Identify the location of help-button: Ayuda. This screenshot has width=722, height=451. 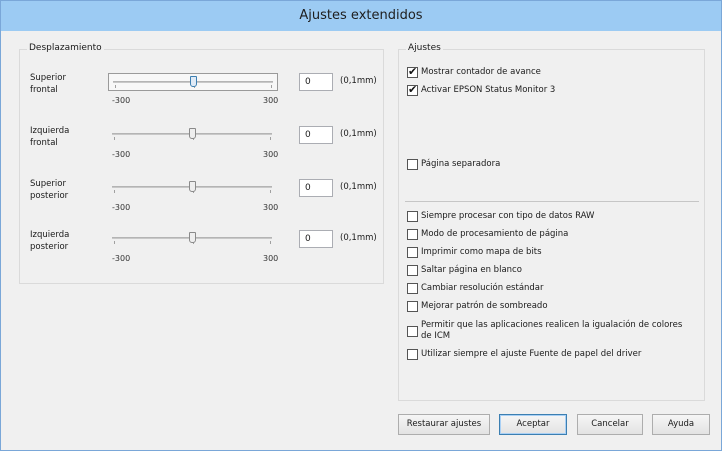
(681, 424).